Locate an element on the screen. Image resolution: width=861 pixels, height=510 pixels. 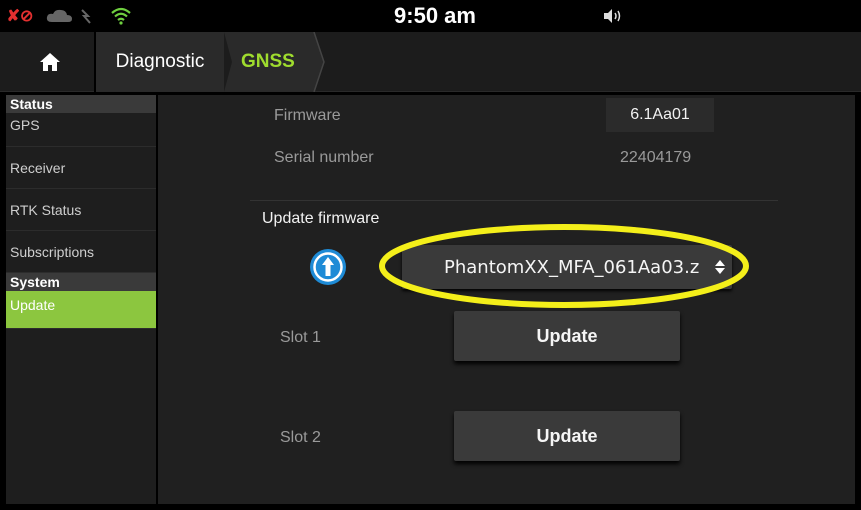
nav-bar: Diagnostic GNSS is located at coordinates (430, 62).